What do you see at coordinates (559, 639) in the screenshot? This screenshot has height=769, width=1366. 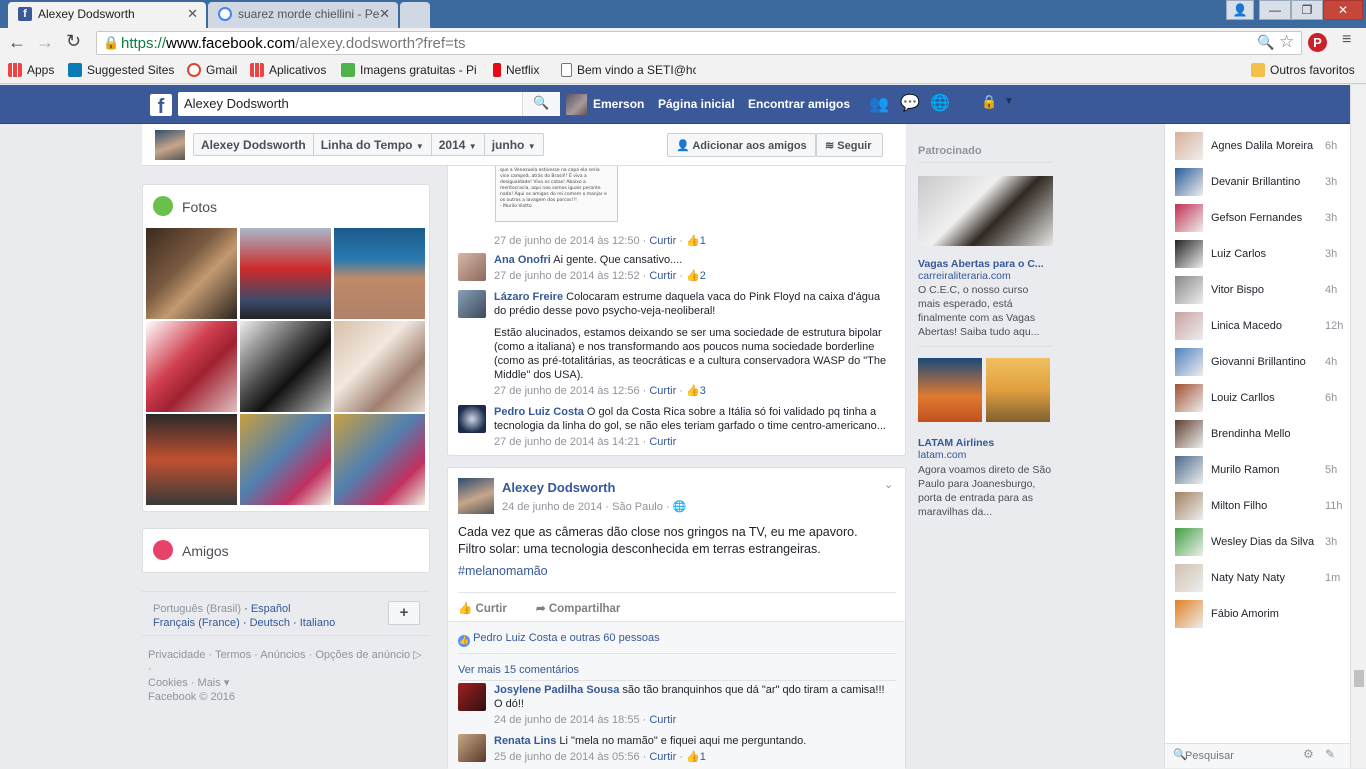 I see `likes-summary: 👍 Pedro Luiz Costa e outras 60 pessoas` at bounding box center [559, 639].